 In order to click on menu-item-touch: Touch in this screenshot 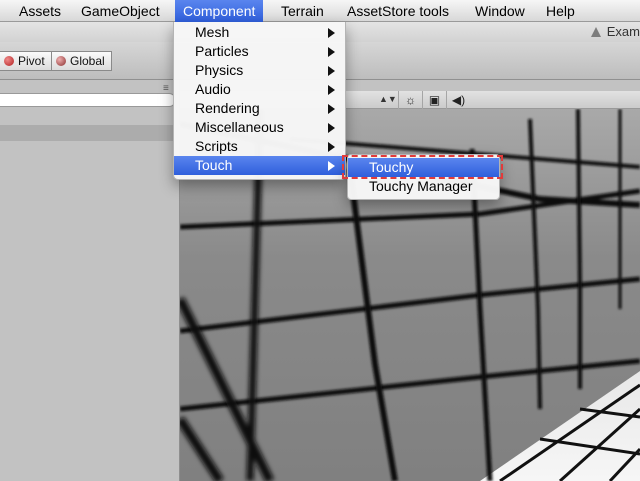, I will do `click(259, 165)`.